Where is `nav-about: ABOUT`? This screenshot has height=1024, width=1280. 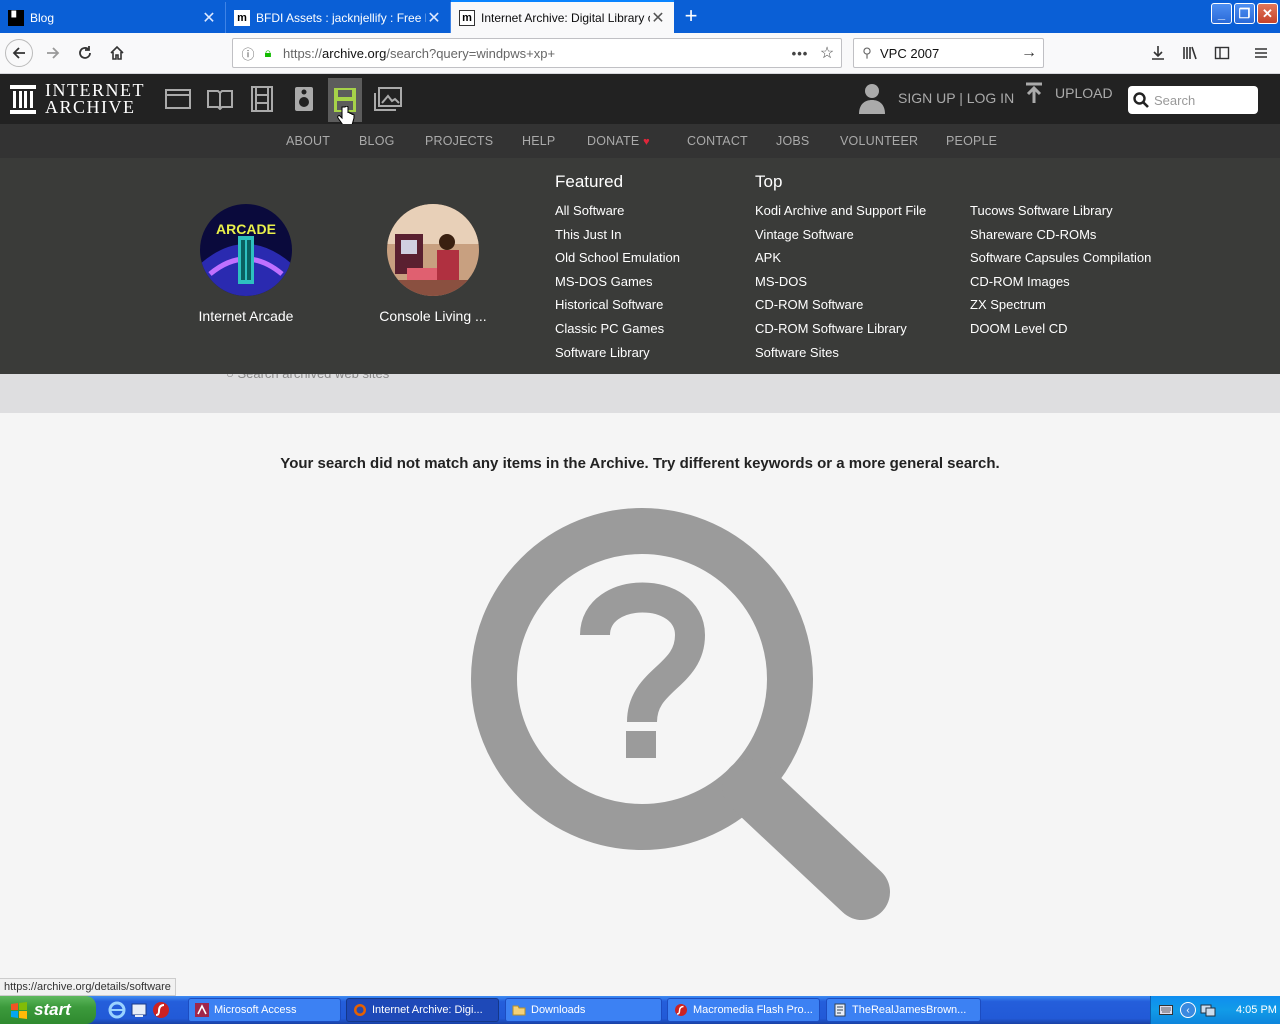 nav-about: ABOUT is located at coordinates (308, 141).